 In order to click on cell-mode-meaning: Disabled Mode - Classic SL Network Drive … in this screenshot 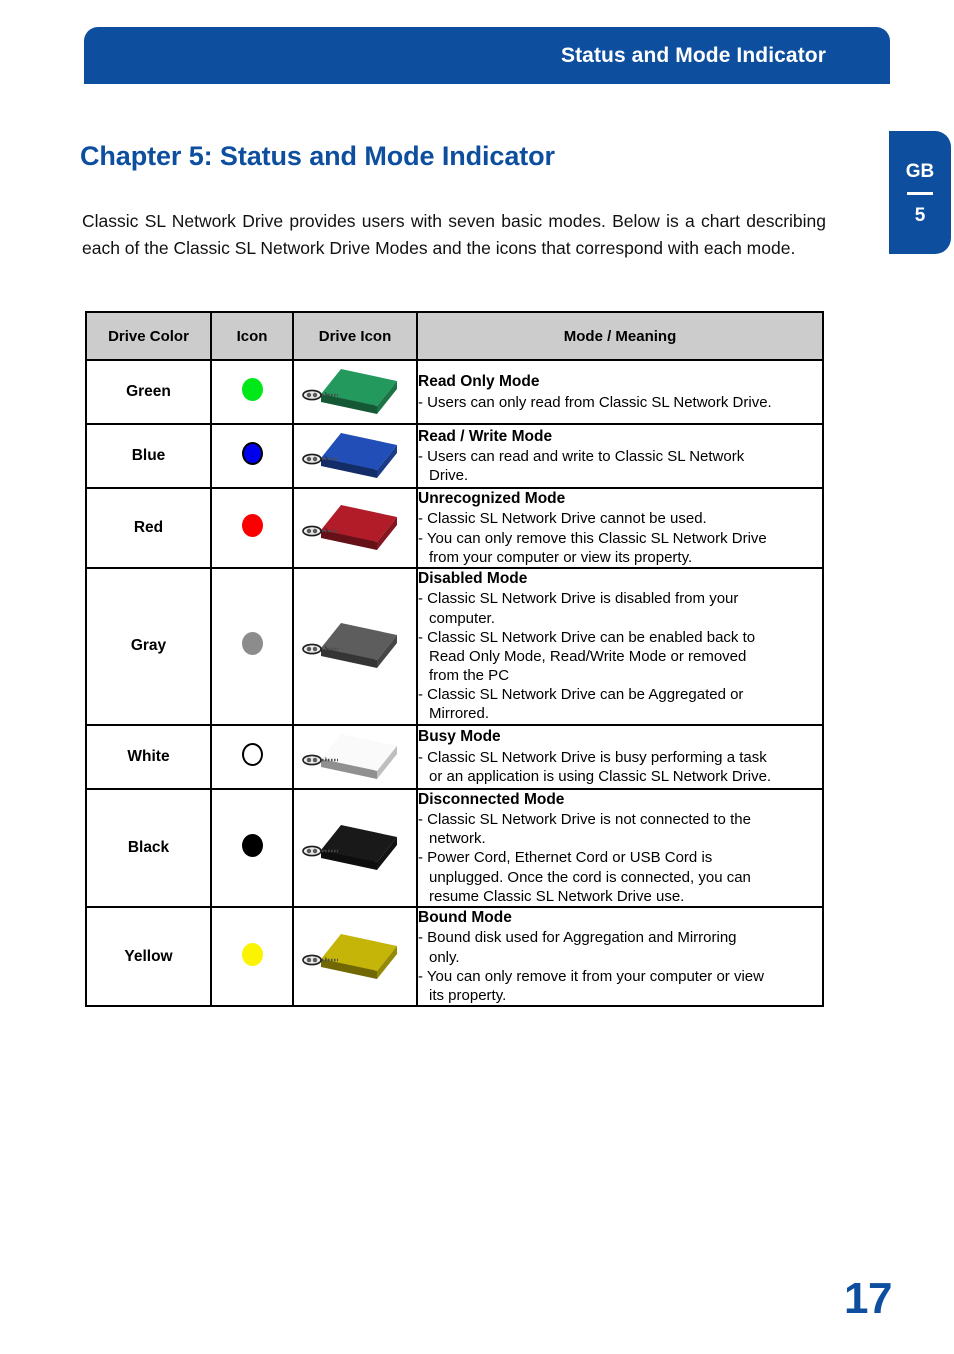, I will do `click(620, 646)`.